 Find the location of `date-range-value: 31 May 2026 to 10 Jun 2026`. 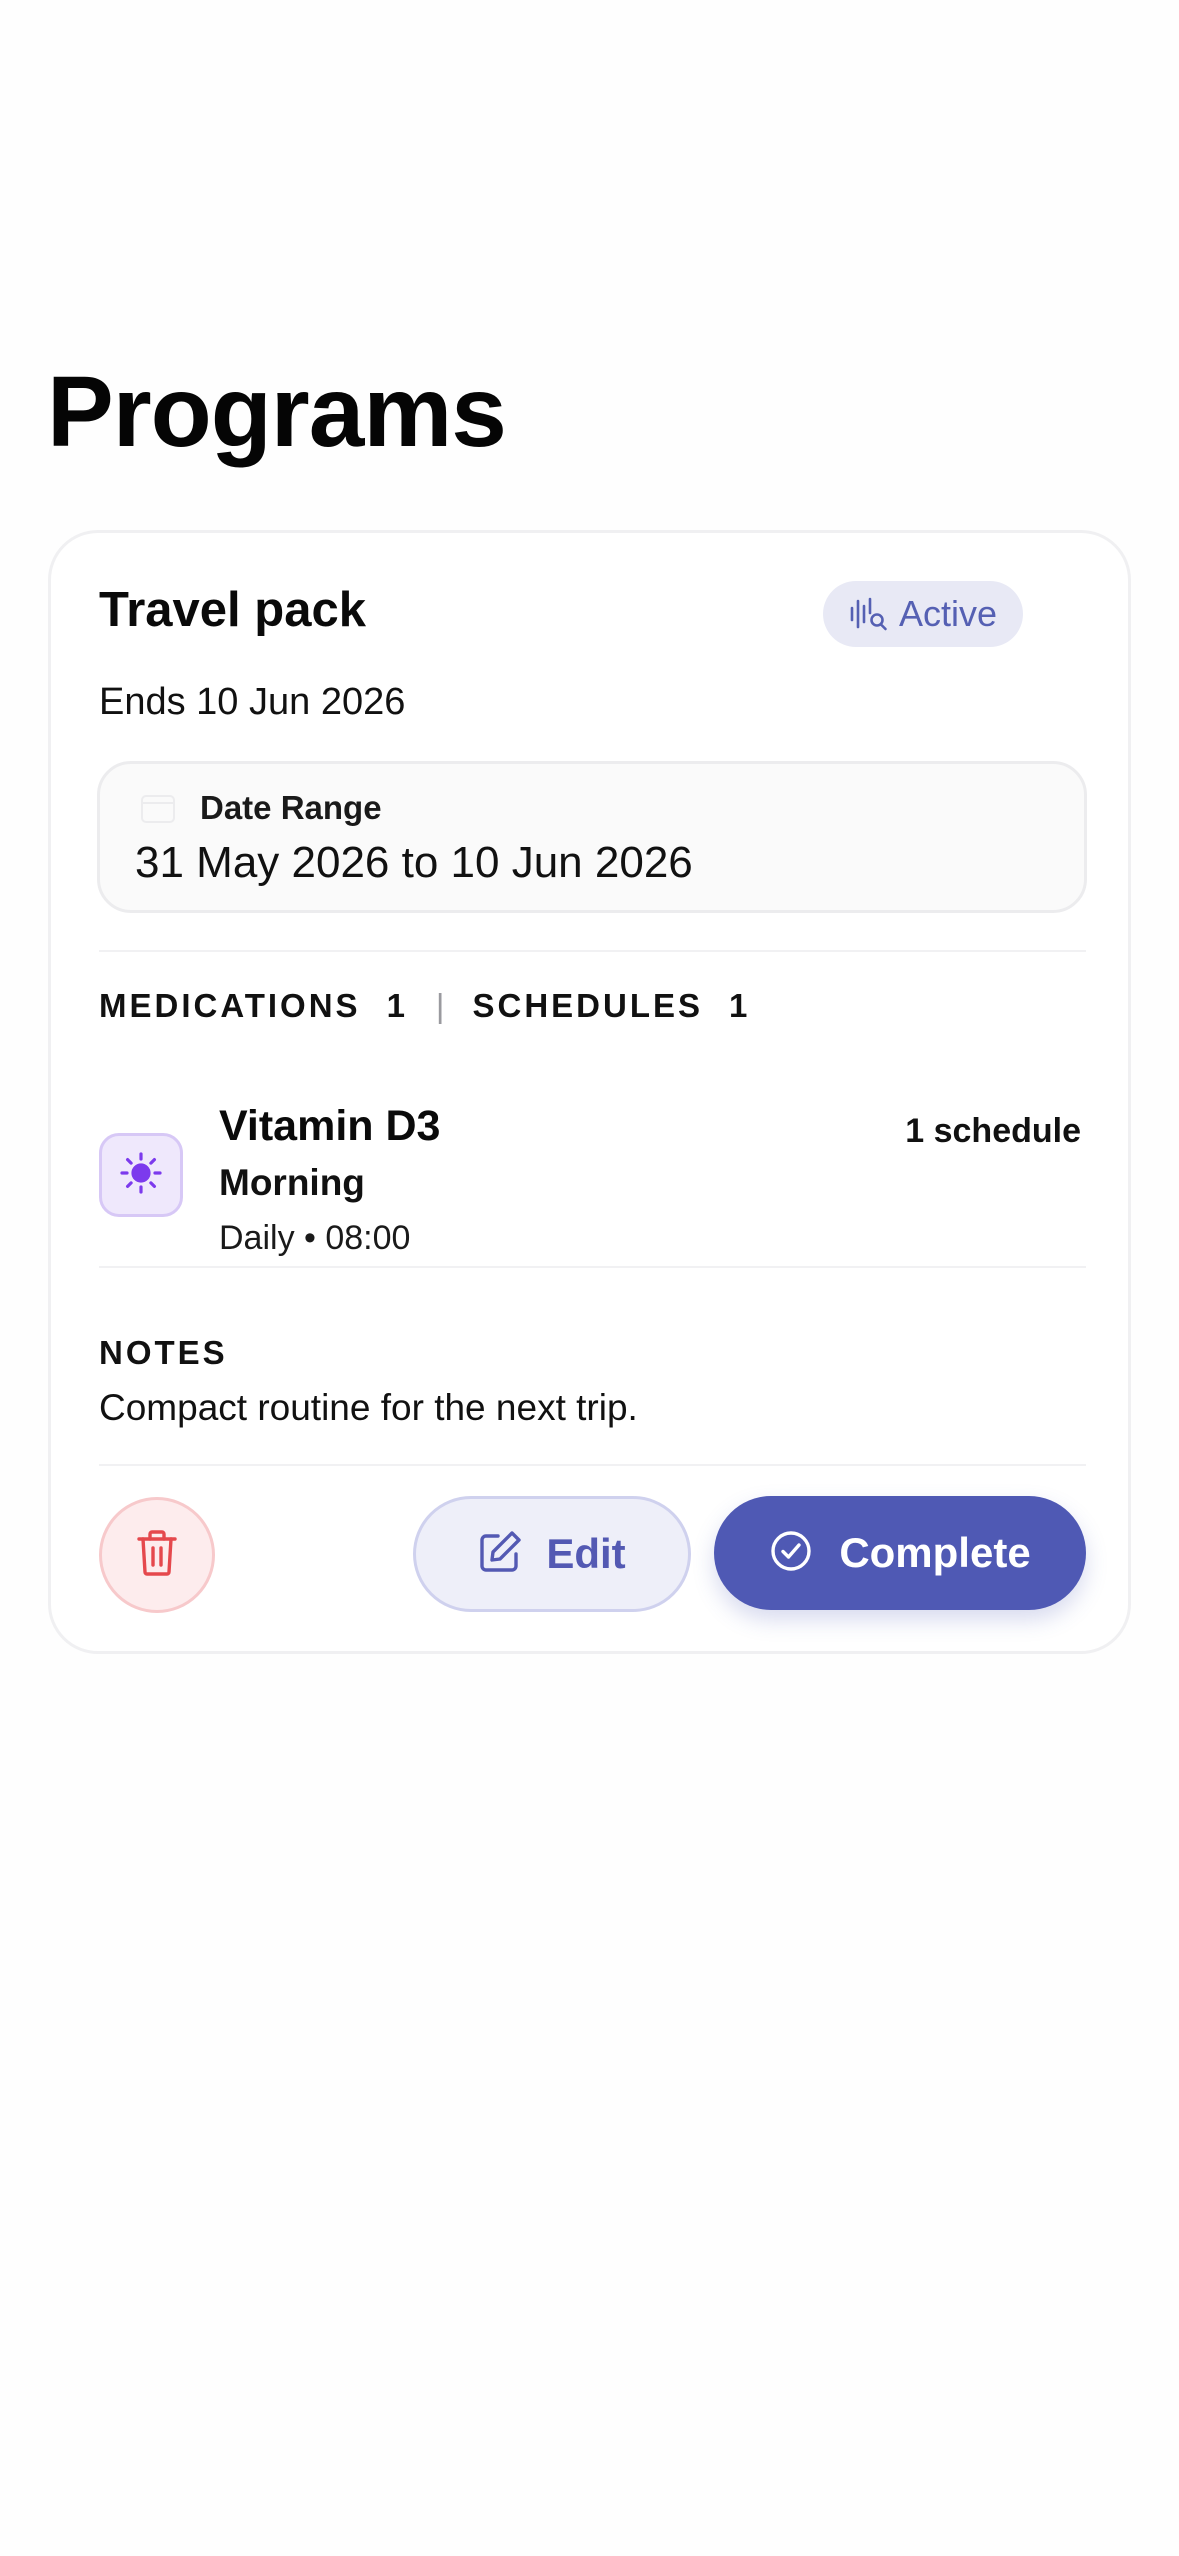

date-range-value: 31 May 2026 to 10 Jun 2026 is located at coordinates (414, 862).